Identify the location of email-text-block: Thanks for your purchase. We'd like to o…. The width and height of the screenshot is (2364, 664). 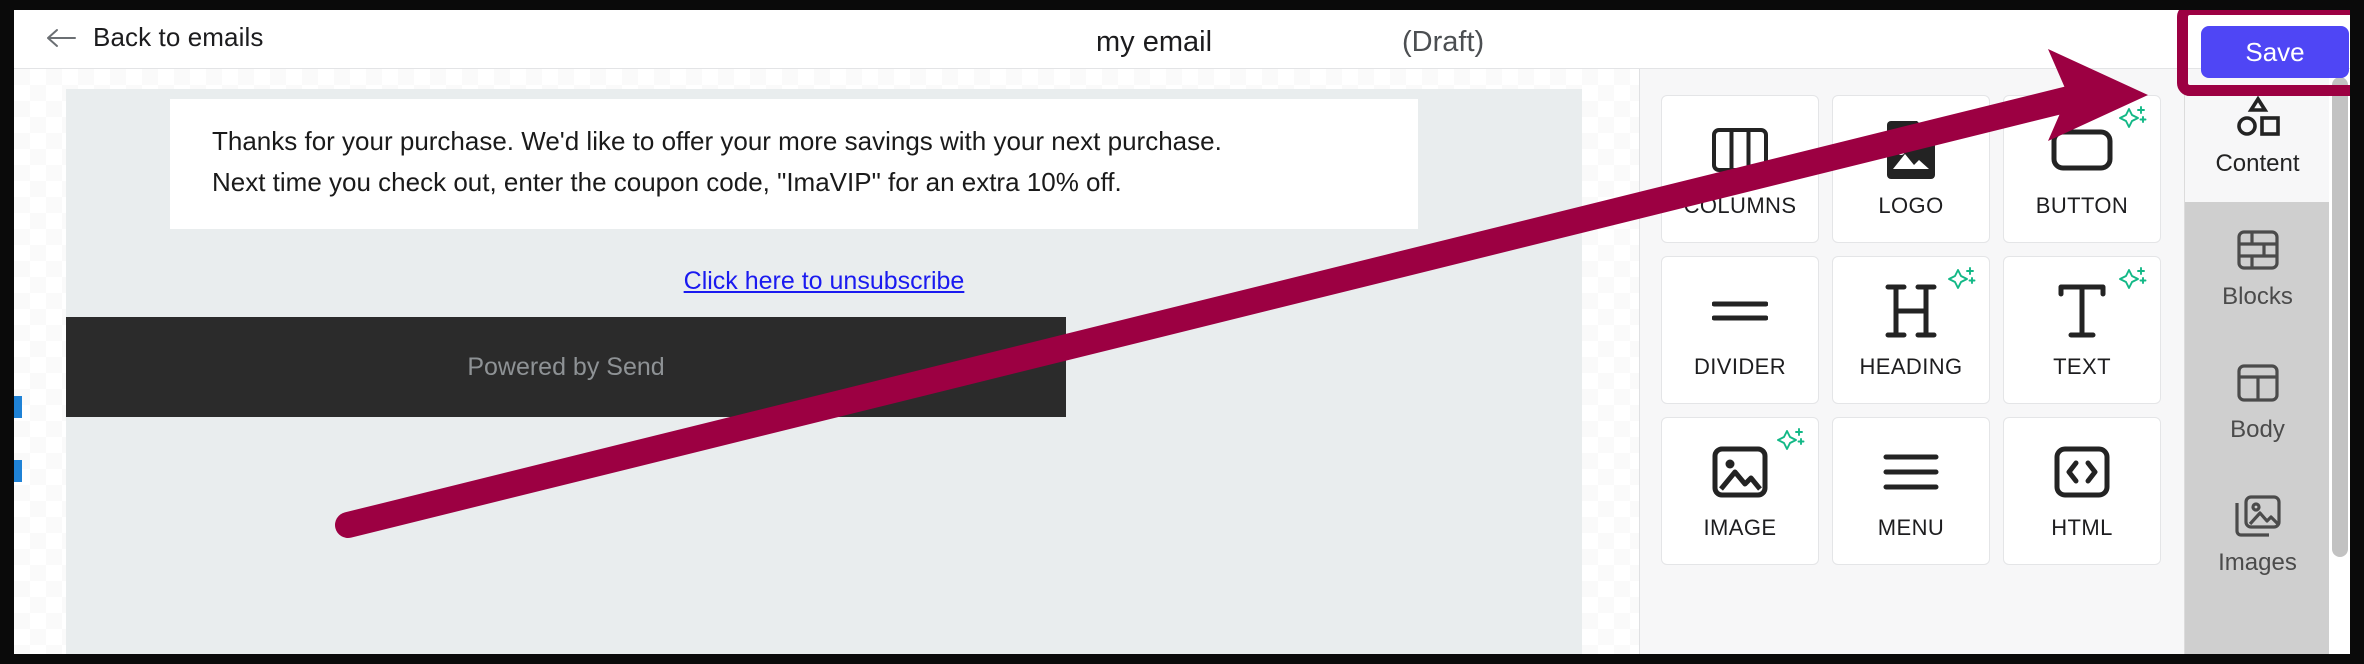
(794, 164).